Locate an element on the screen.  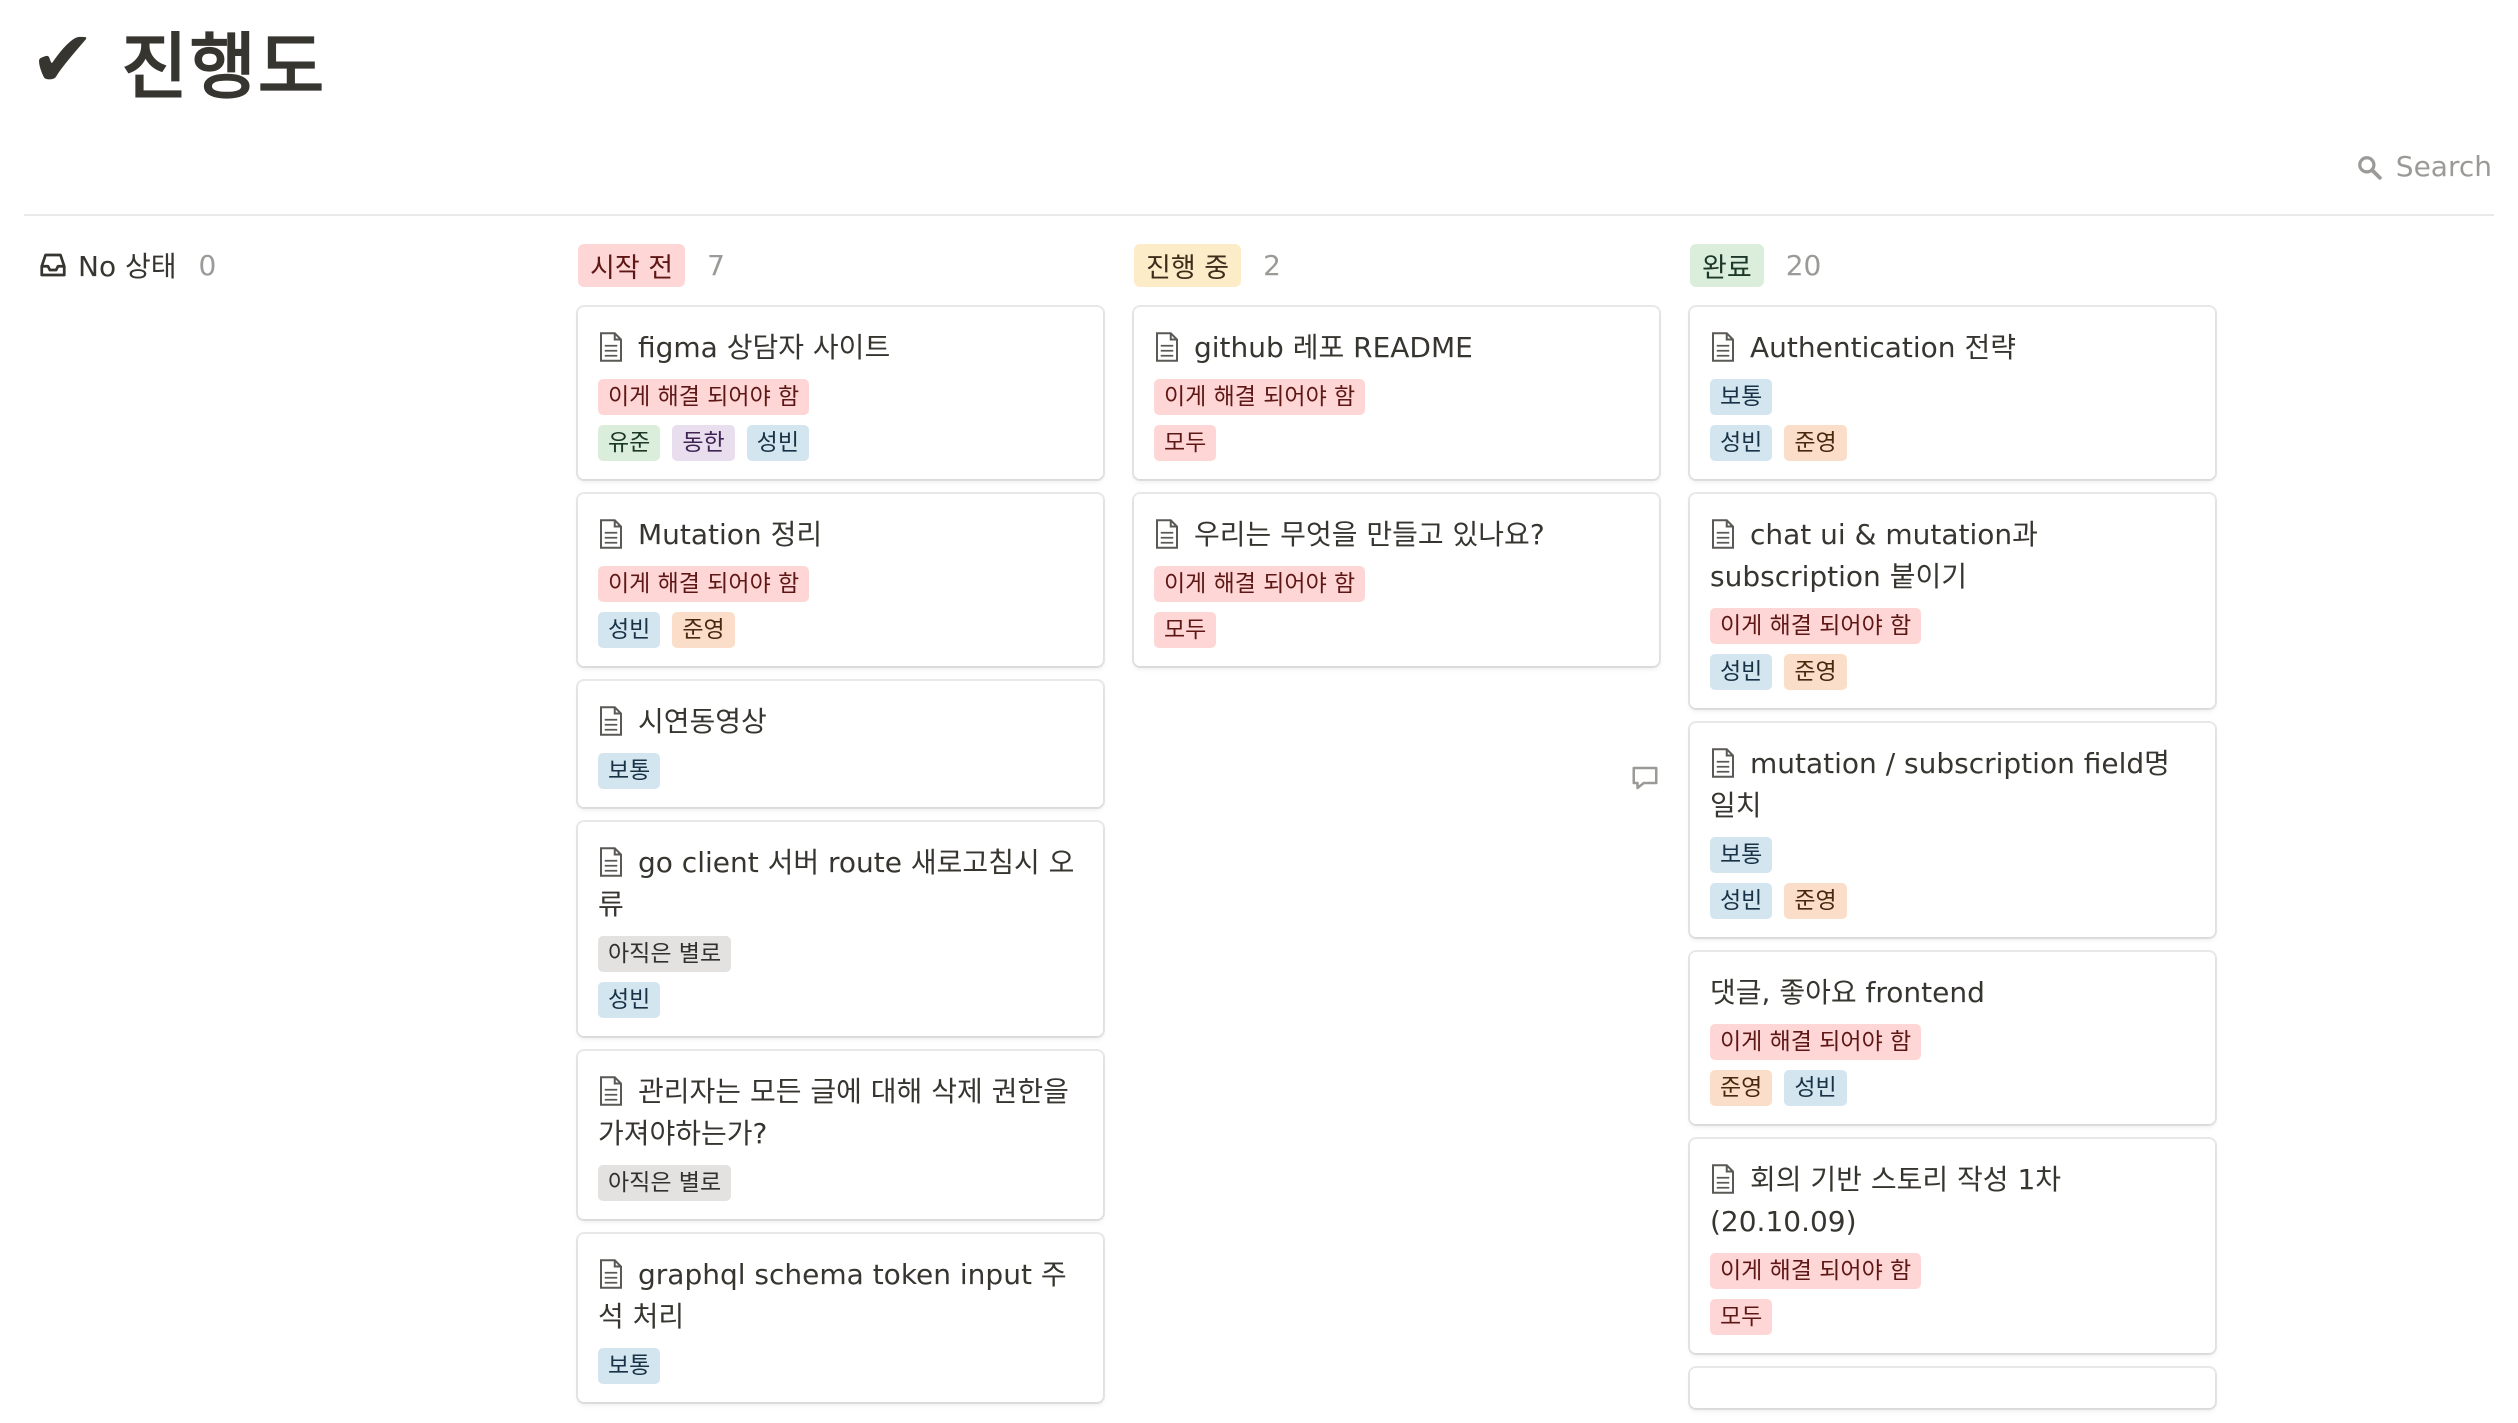
card-title: figma 상담자 사이트 is located at coordinates (840, 348).